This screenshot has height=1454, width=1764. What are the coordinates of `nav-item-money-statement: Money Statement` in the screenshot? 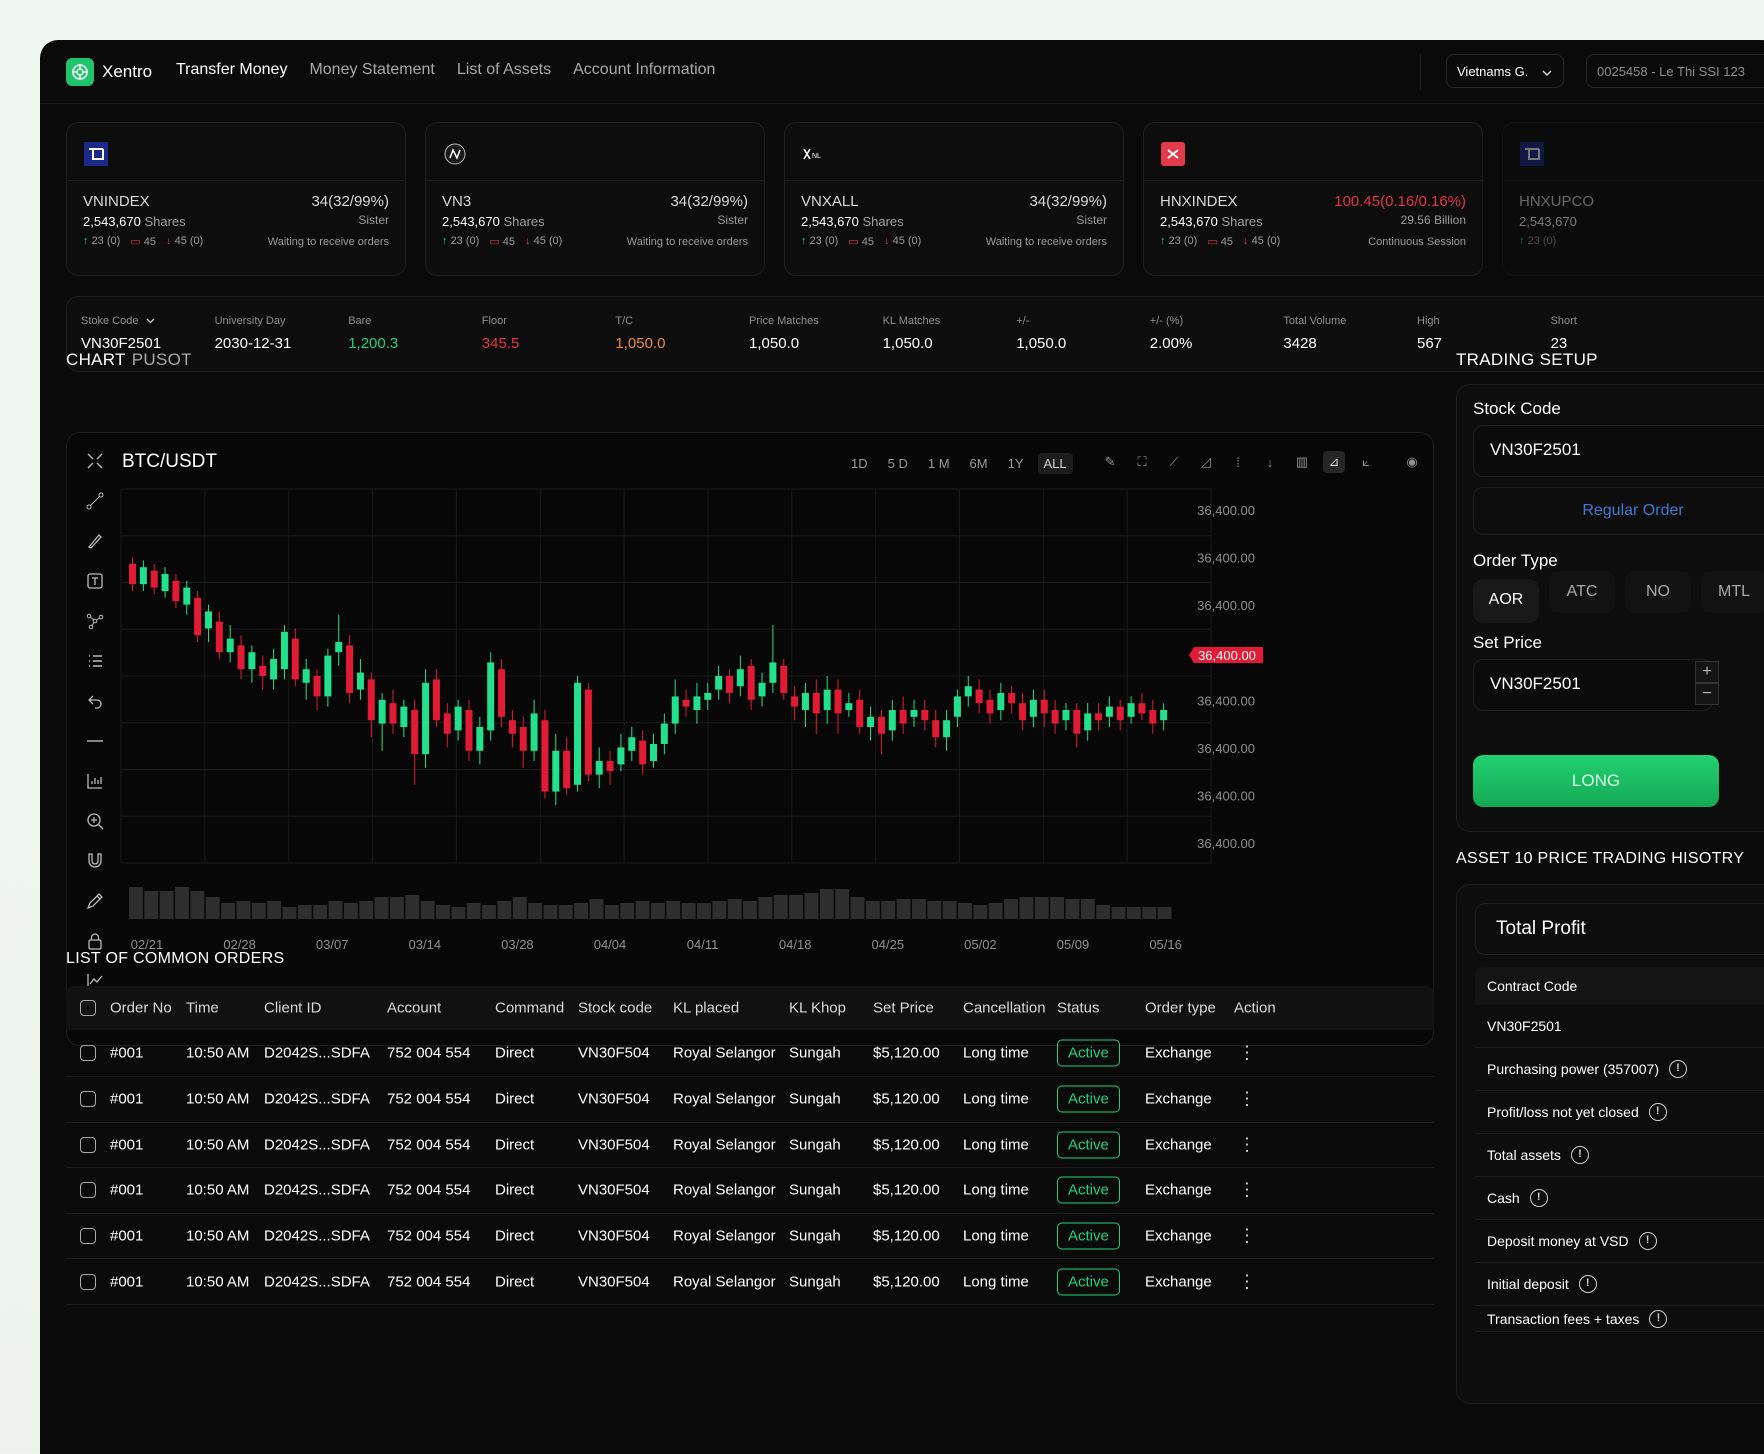 It's located at (371, 70).